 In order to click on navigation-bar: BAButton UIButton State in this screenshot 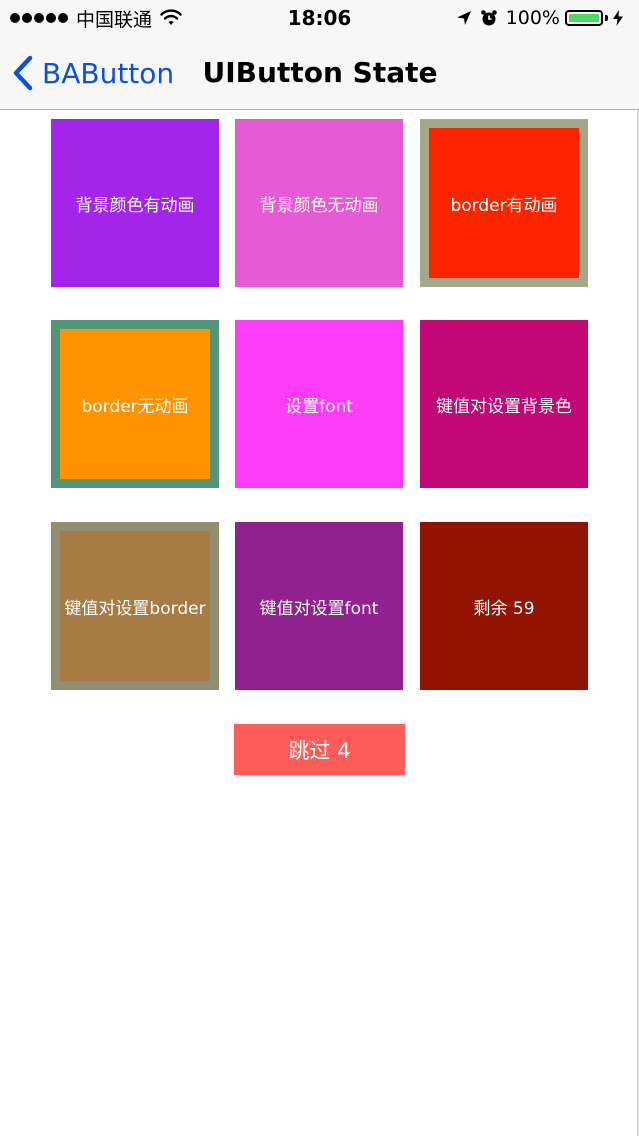, I will do `click(319, 73)`.